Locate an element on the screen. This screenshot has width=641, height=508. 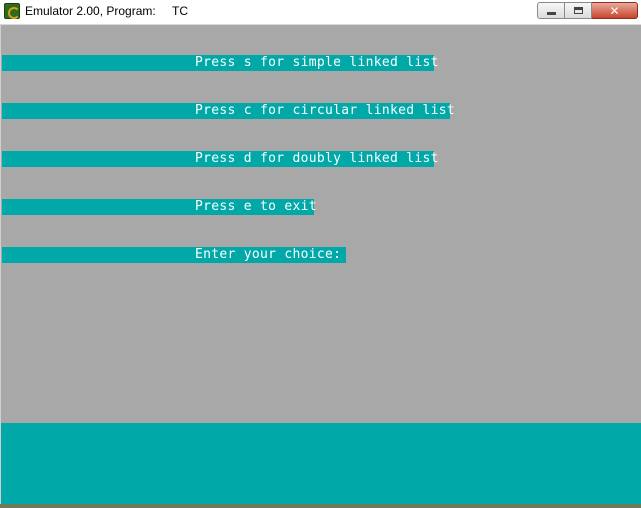
window-title-bar: Emulator 2.00, Program: TC ✕ is located at coordinates (320, 12).